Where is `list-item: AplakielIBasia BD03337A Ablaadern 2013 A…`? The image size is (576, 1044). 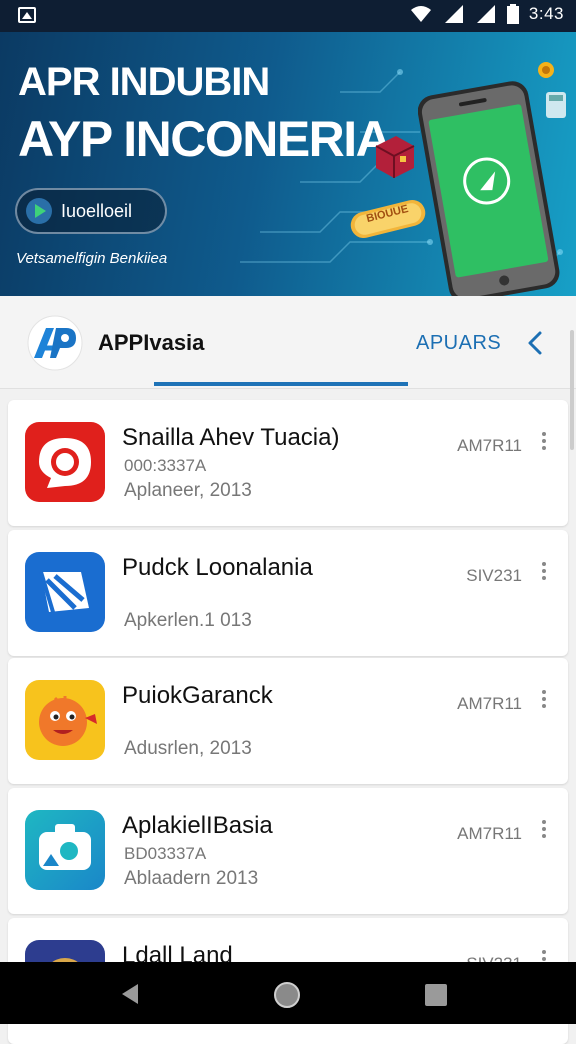
list-item: AplakielIBasia BD03337A Ablaadern 2013 A… is located at coordinates (288, 851).